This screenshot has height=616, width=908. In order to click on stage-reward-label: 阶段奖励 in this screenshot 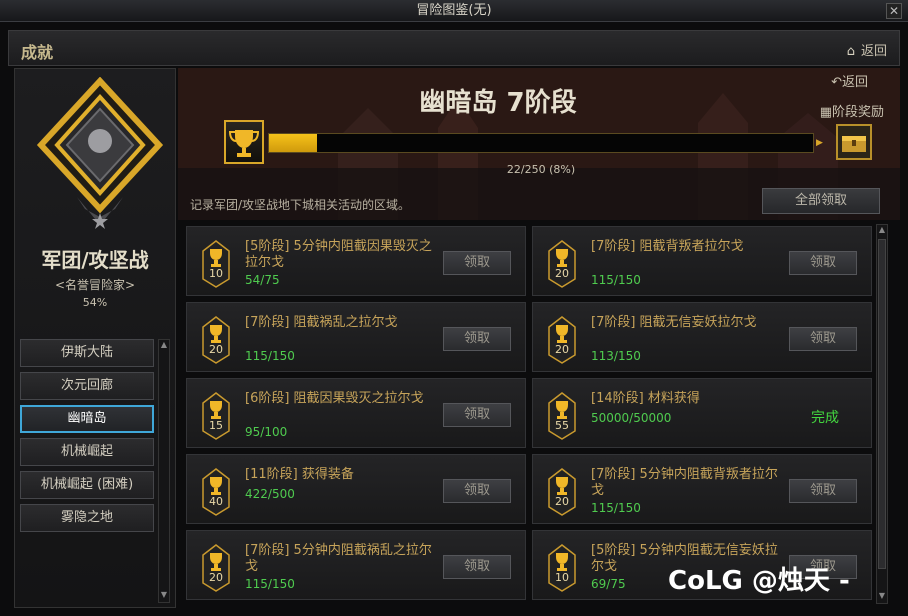, I will do `click(857, 112)`.